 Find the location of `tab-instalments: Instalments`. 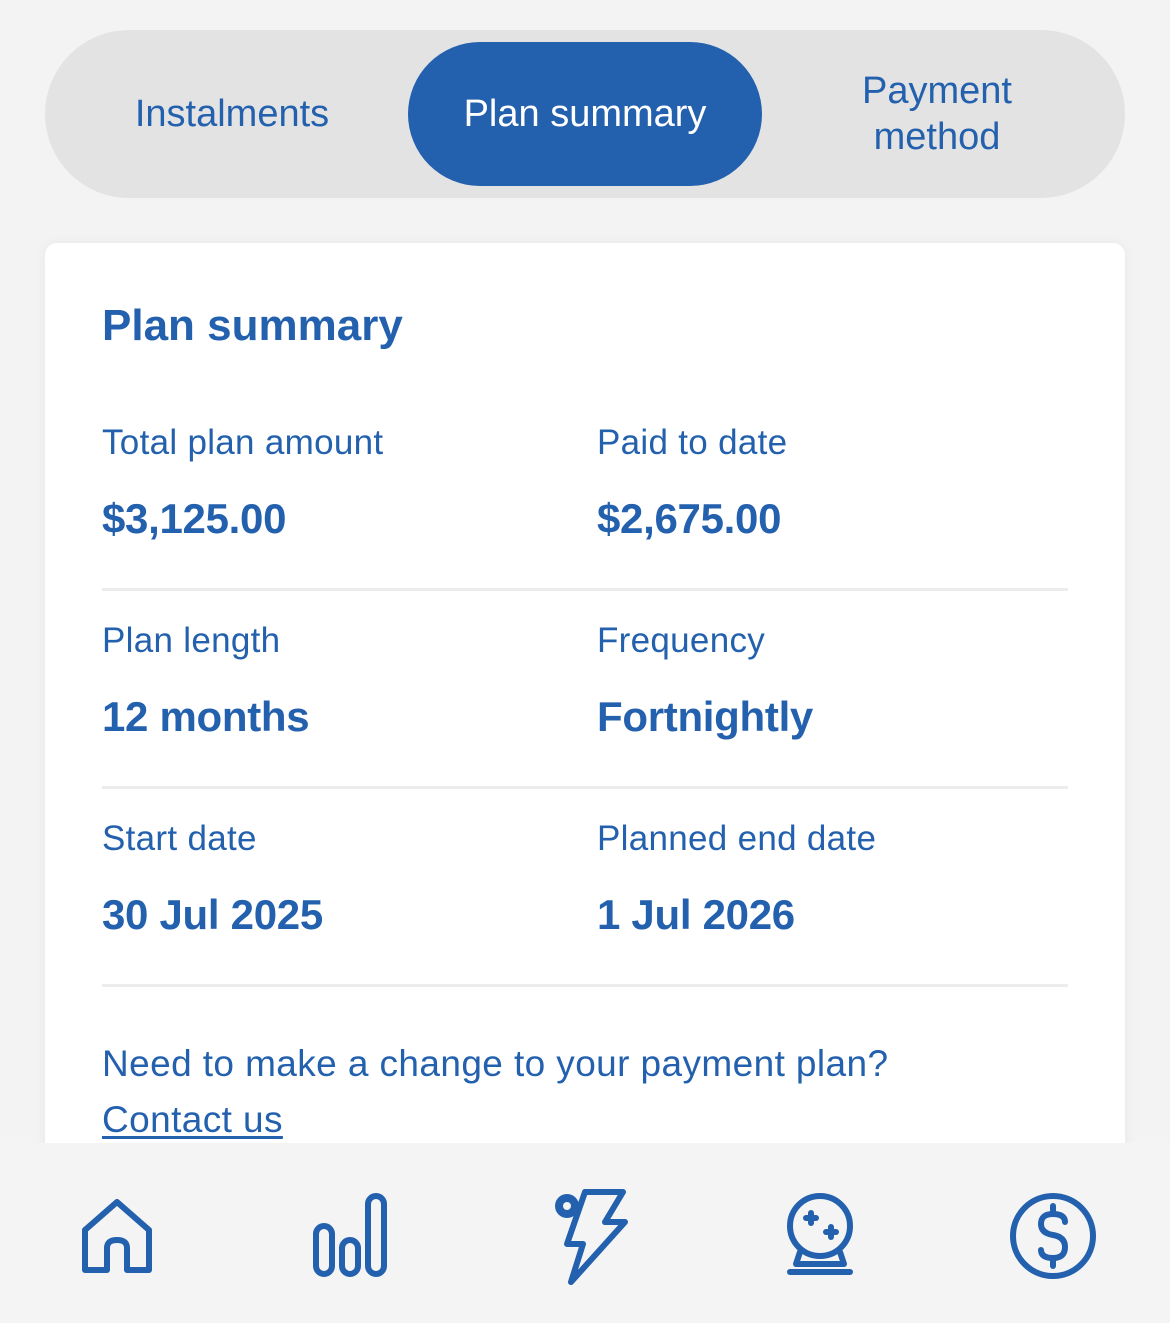

tab-instalments: Instalments is located at coordinates (232, 114).